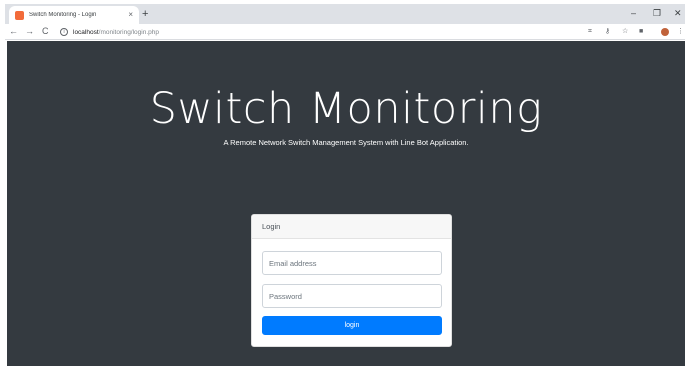 The height and width of the screenshot is (366, 685). What do you see at coordinates (346, 109) in the screenshot?
I see `page-title: Switch Monitoring` at bounding box center [346, 109].